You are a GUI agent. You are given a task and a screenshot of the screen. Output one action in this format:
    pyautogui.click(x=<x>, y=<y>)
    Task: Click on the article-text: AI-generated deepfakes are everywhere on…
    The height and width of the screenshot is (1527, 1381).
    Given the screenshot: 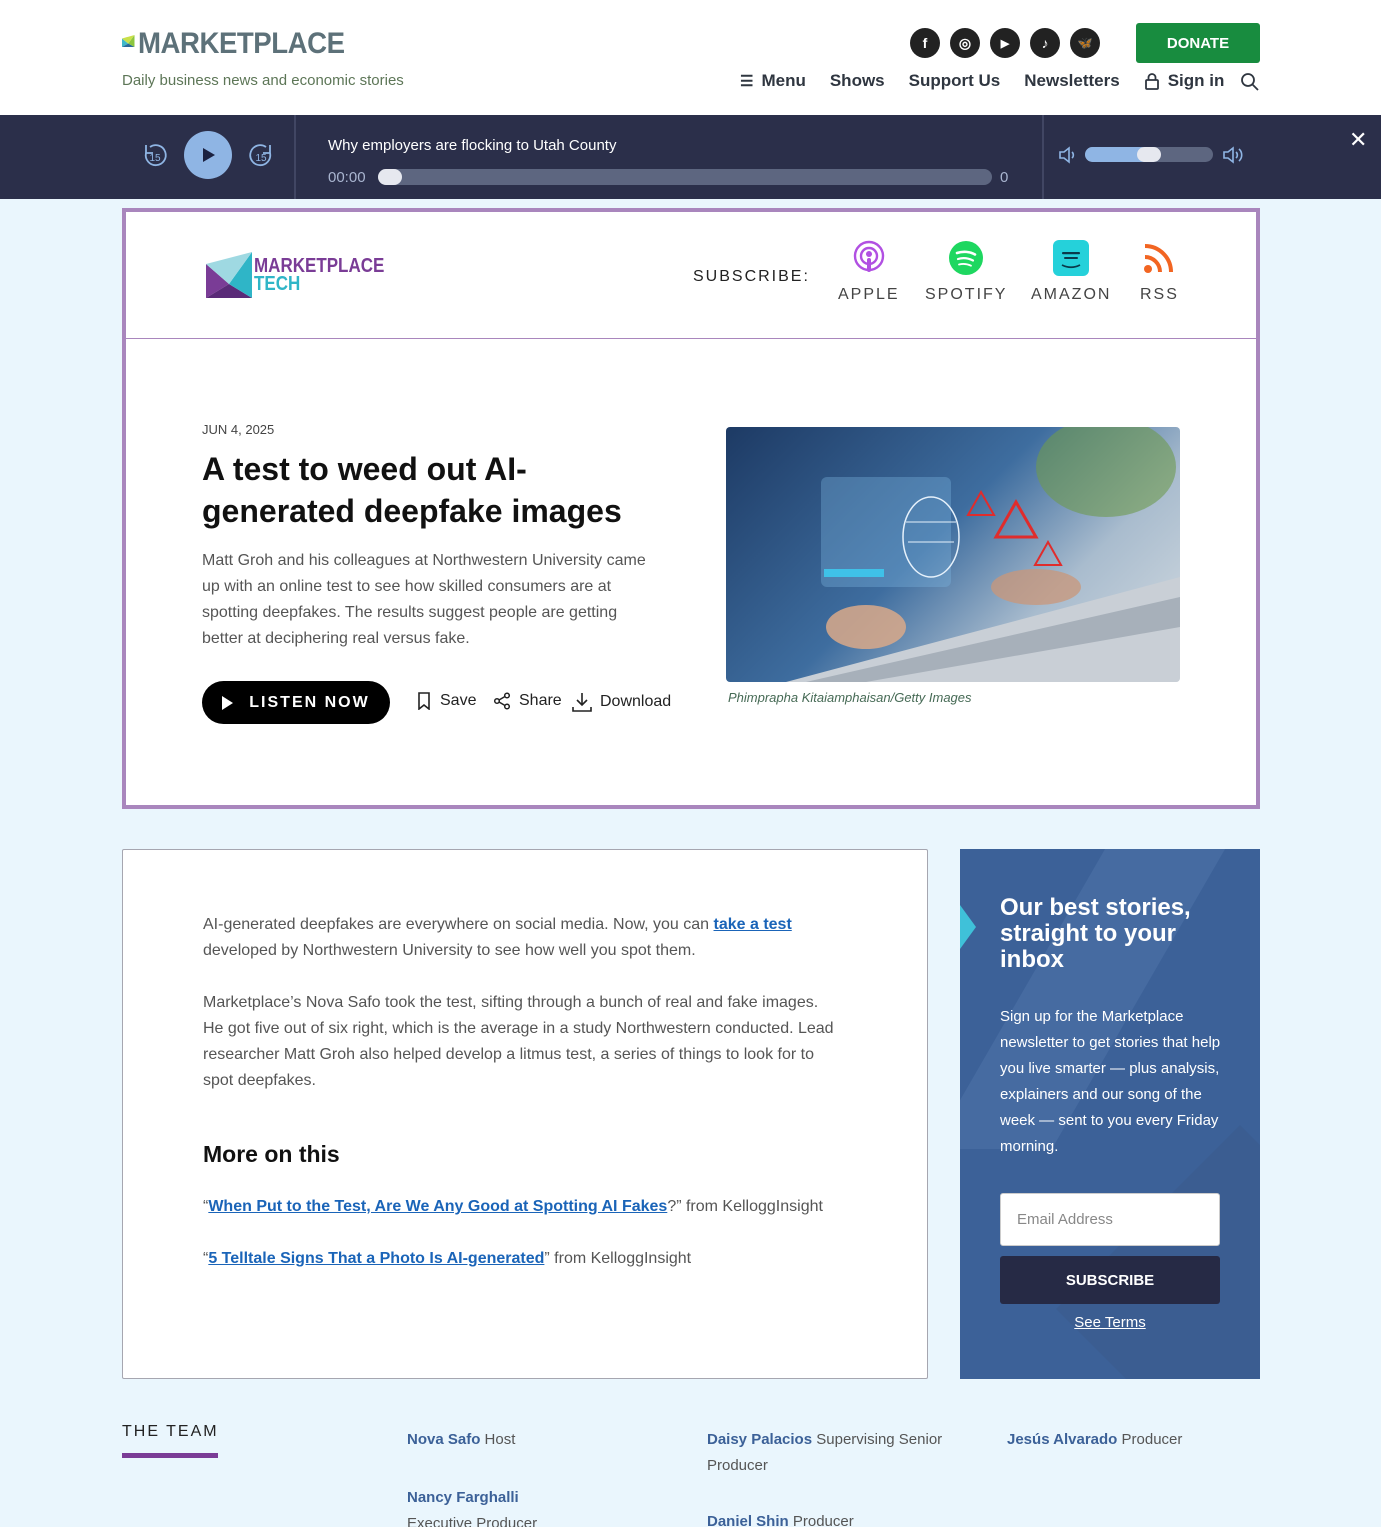 What is the action you would take?
    pyautogui.click(x=458, y=924)
    